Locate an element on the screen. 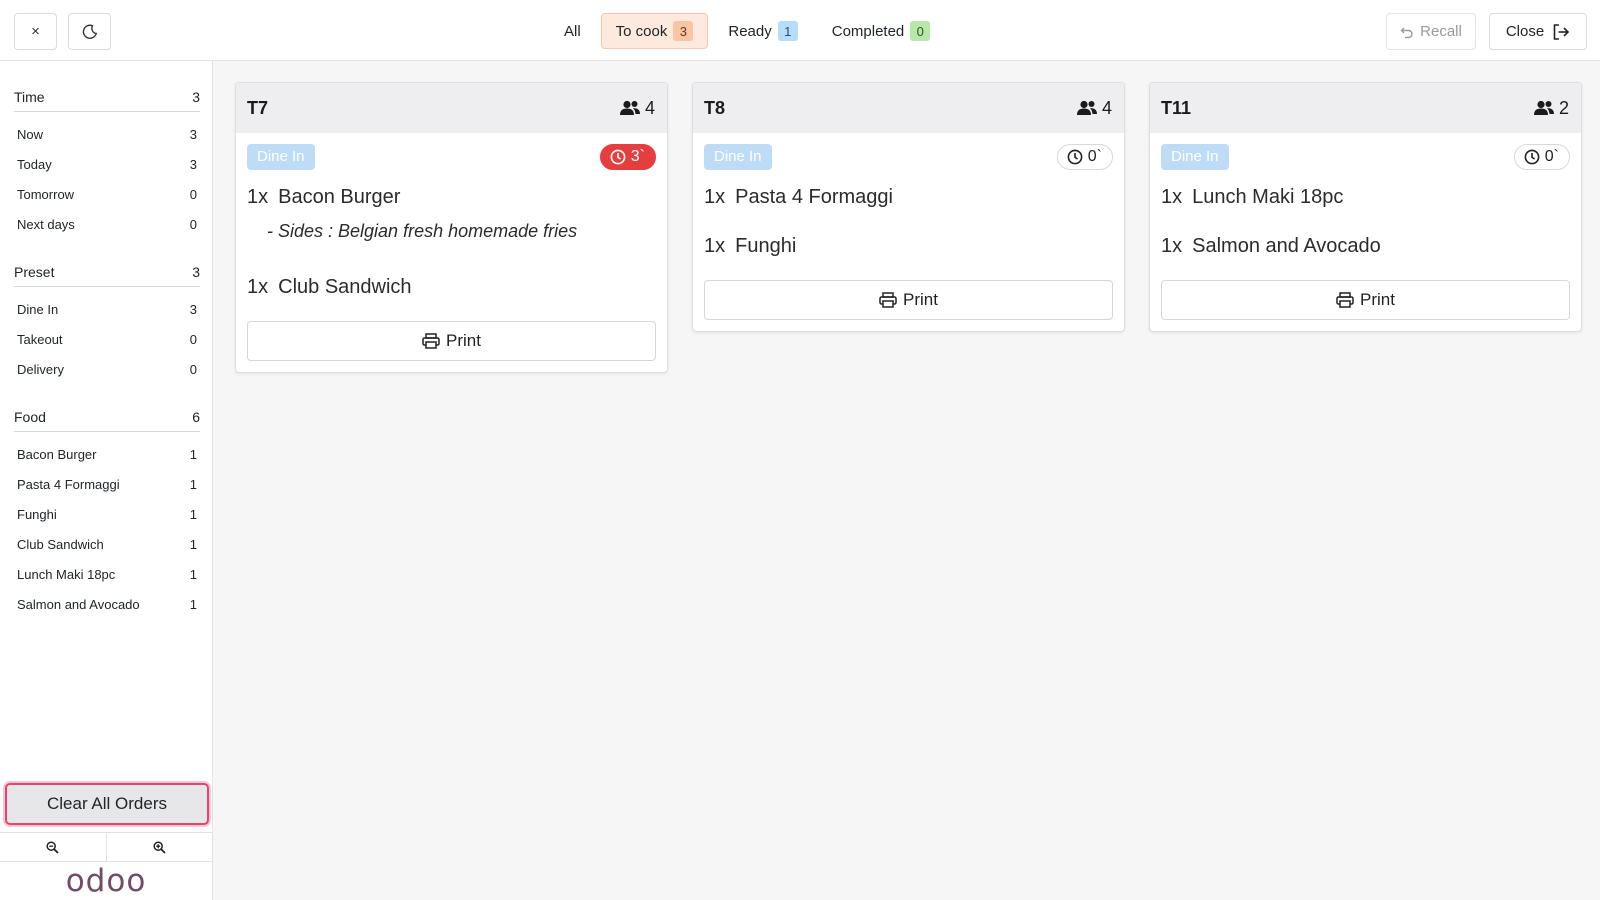 This screenshot has width=1600, height=900. sidebar-item-takeout: Takeout 0 is located at coordinates (107, 339).